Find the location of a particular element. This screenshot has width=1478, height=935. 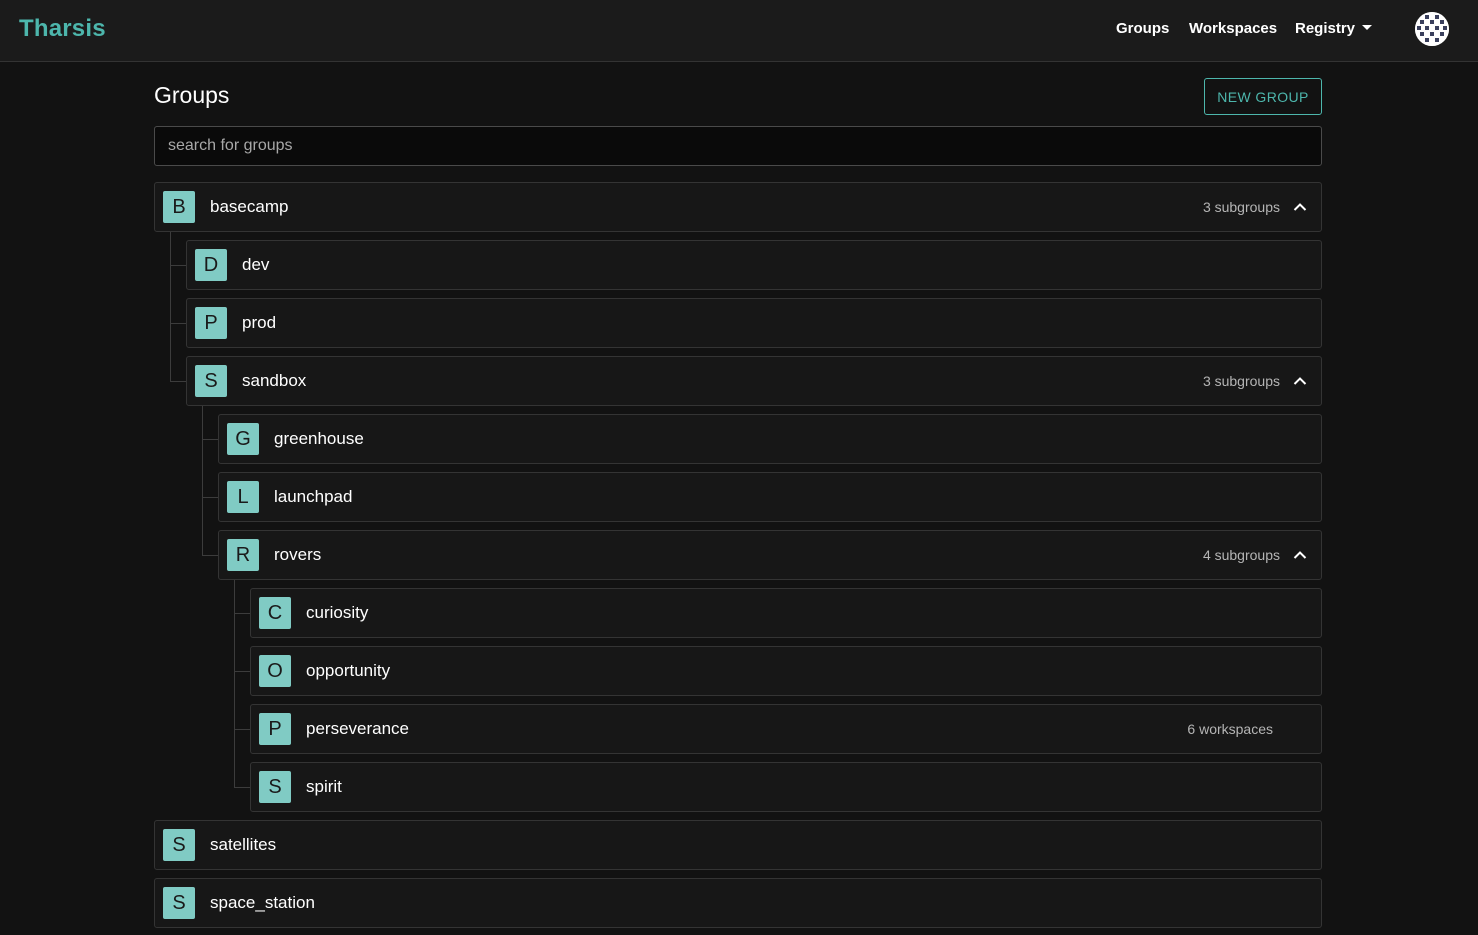

group-avatar: L is located at coordinates (243, 497).